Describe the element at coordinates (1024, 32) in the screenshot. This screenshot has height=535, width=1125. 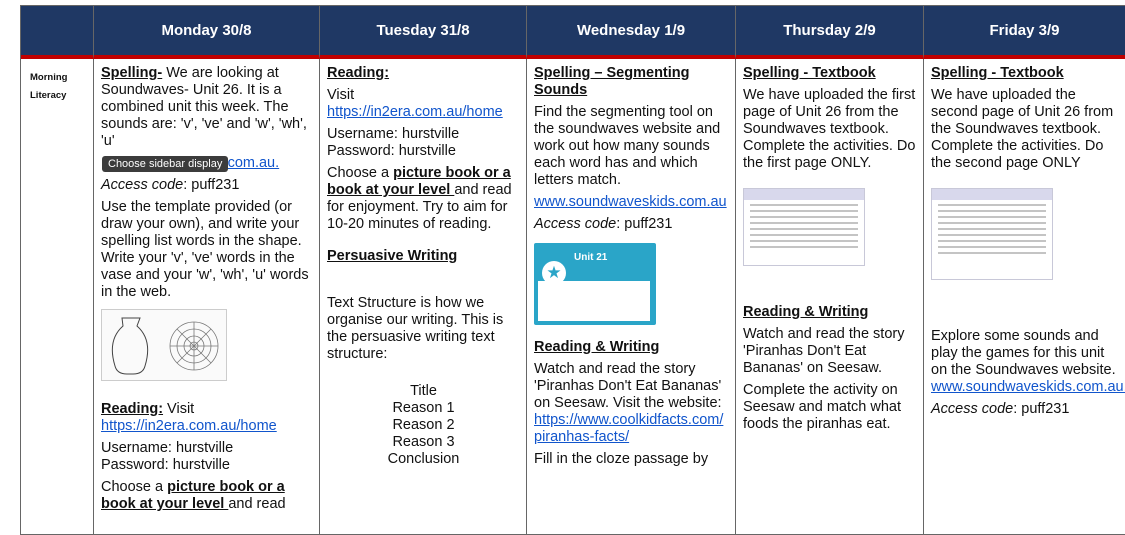
I see `header-friday: Friday 3/9` at that location.